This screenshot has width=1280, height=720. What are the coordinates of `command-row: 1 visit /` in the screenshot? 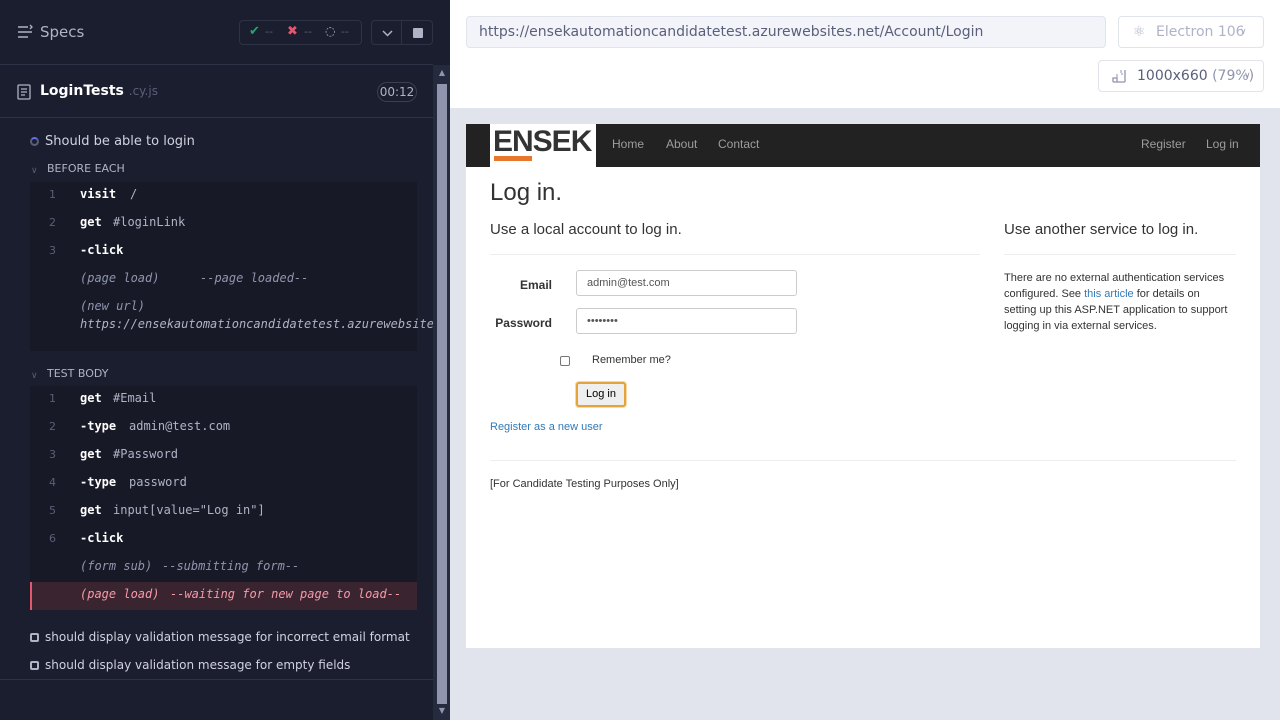 It's located at (223, 196).